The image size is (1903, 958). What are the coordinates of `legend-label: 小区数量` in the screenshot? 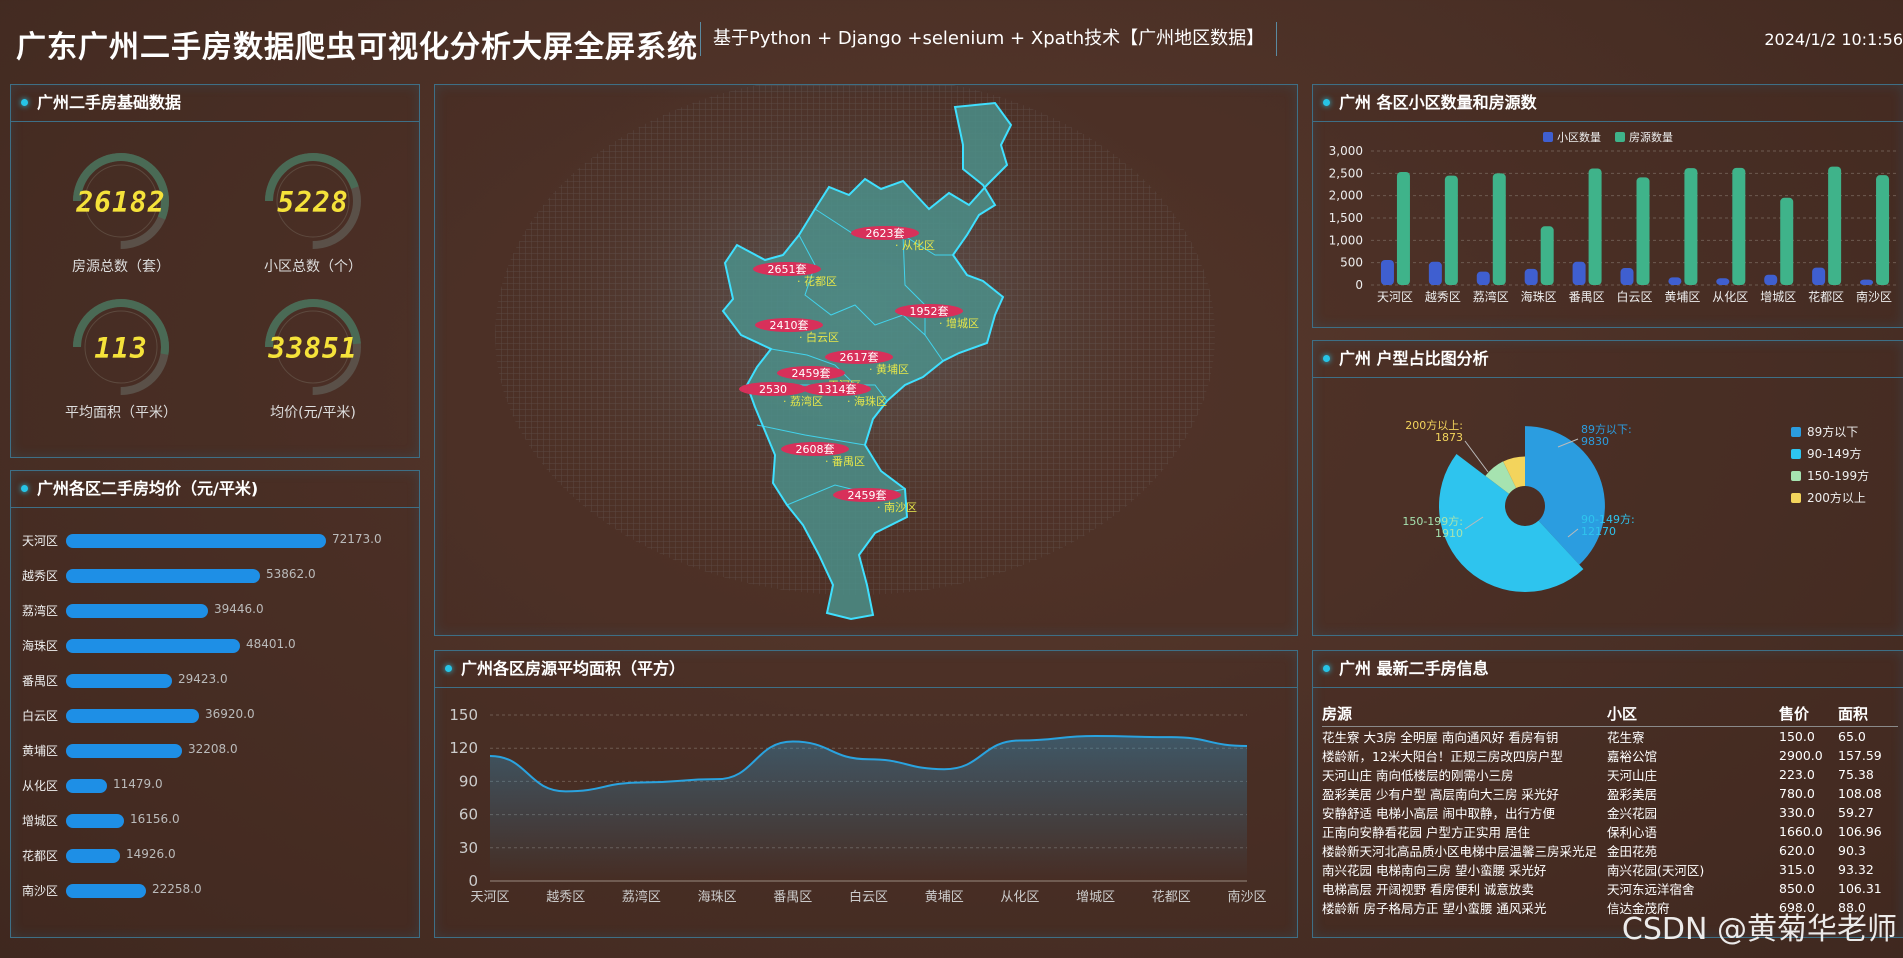 It's located at (1579, 137).